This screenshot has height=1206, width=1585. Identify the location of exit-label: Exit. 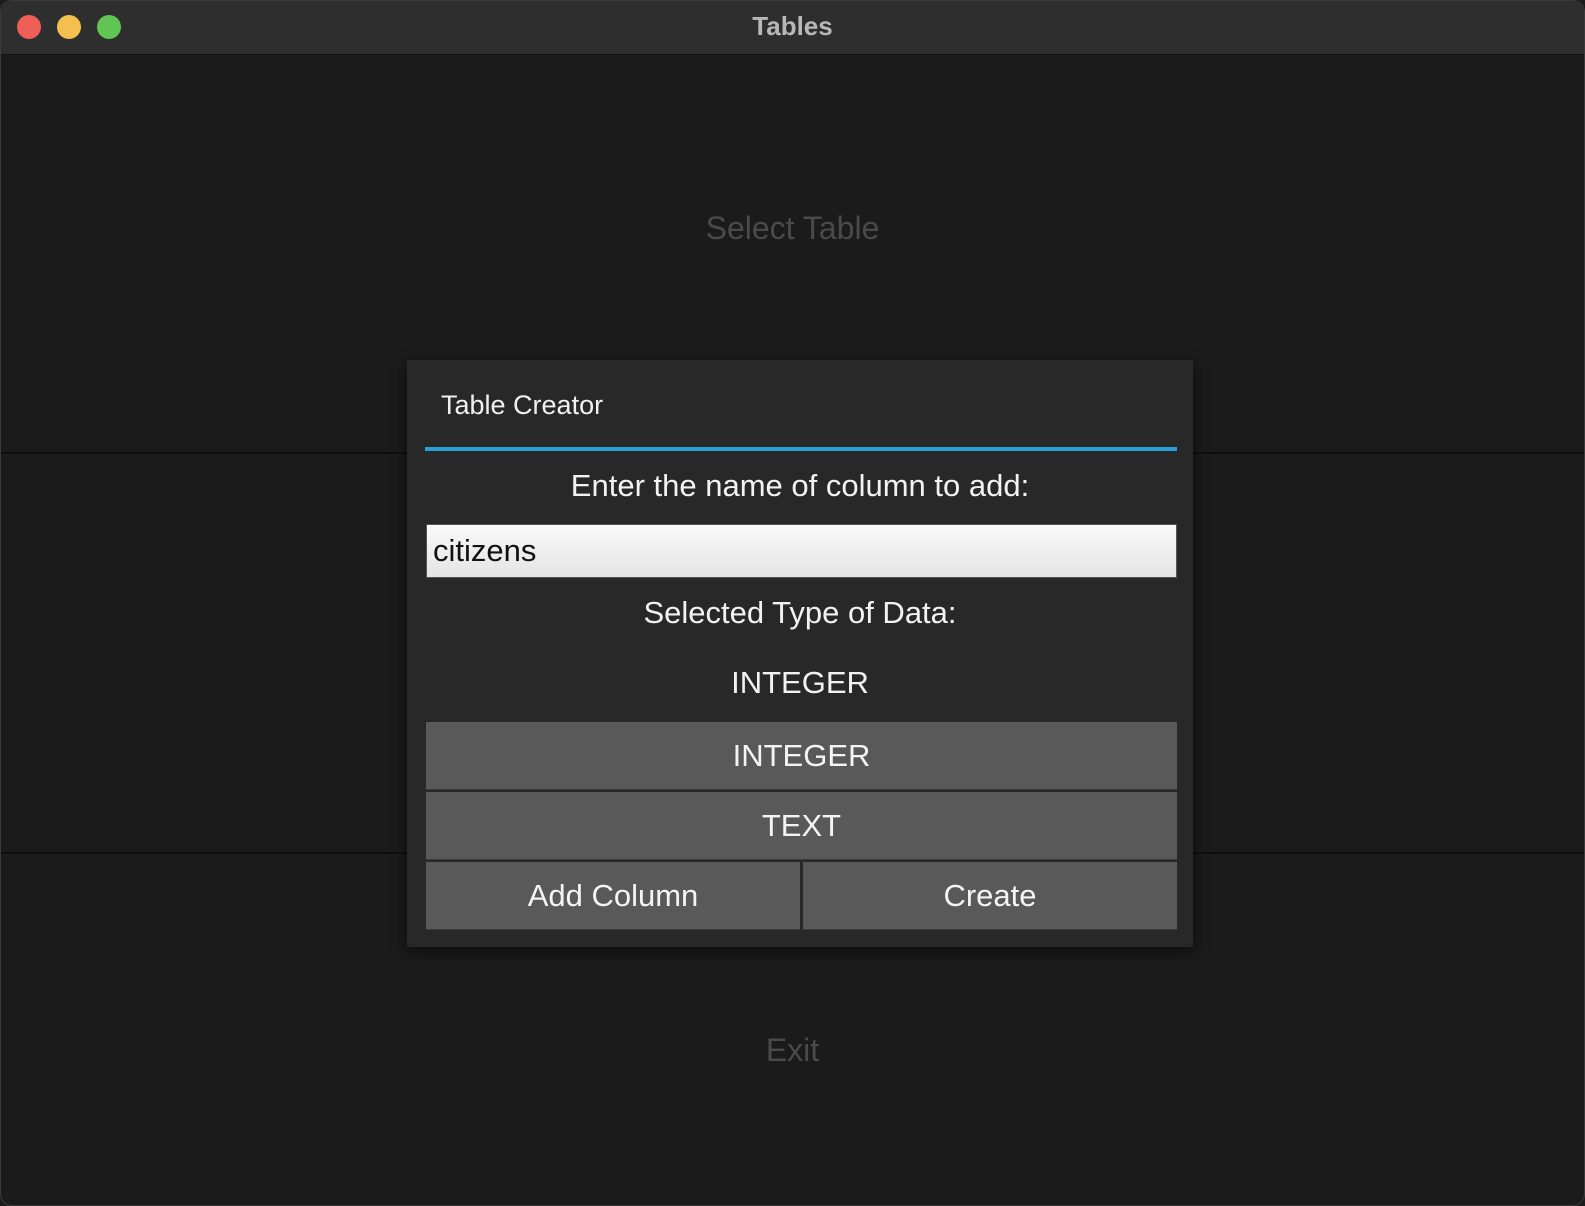
(792, 1050).